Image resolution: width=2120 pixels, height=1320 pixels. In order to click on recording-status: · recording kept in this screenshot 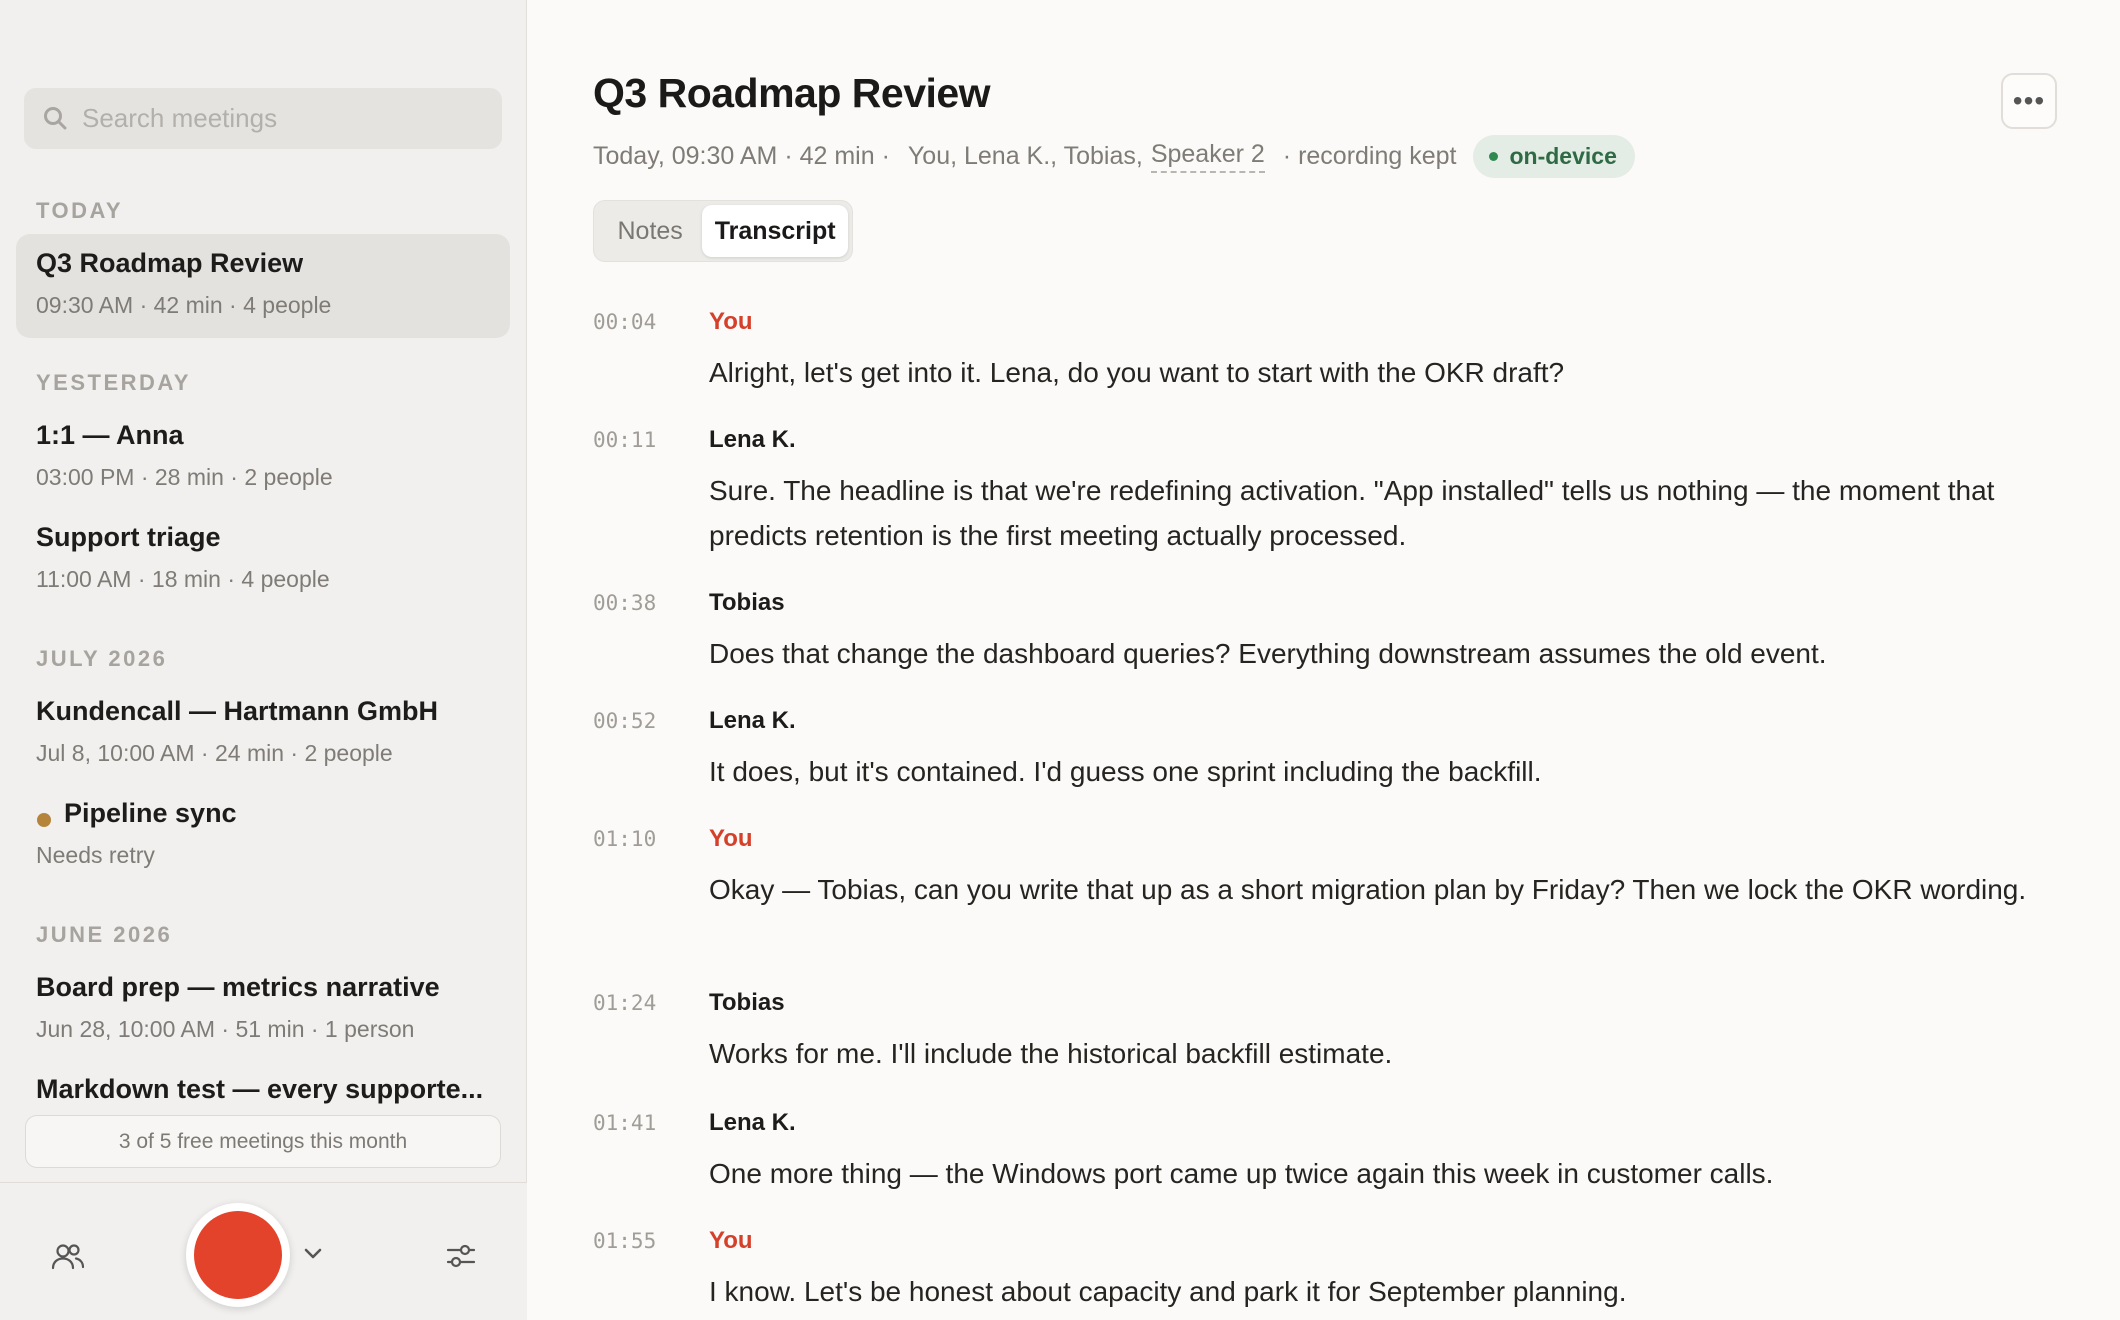, I will do `click(1369, 156)`.